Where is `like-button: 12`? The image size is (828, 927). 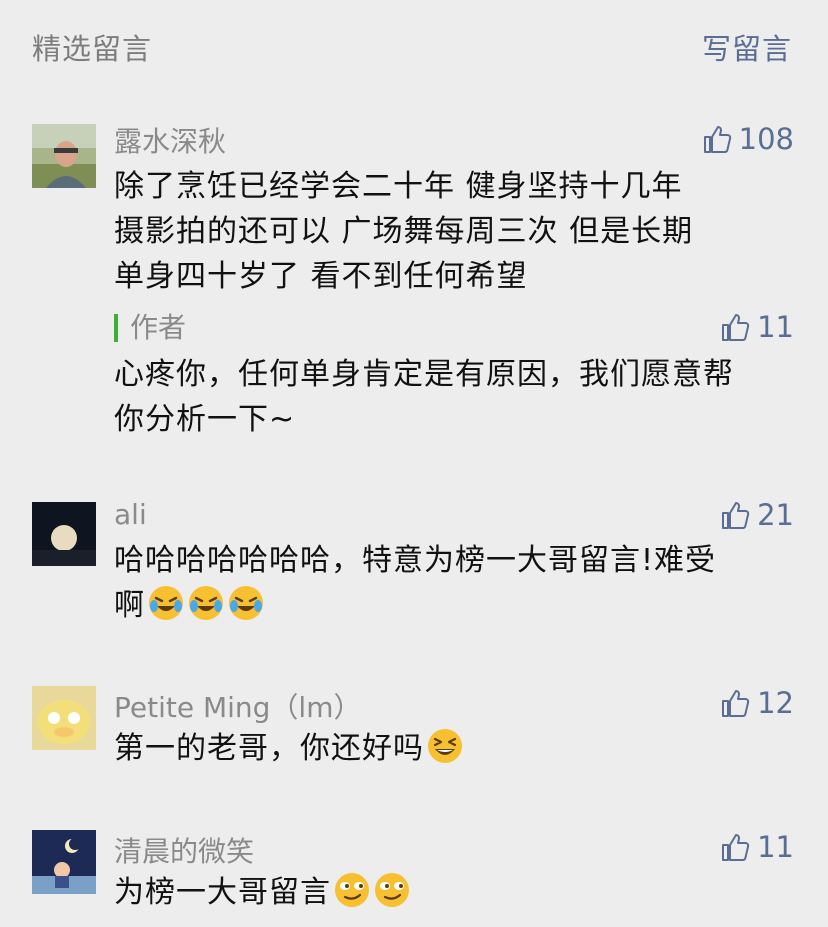
like-button: 12 is located at coordinates (756, 703).